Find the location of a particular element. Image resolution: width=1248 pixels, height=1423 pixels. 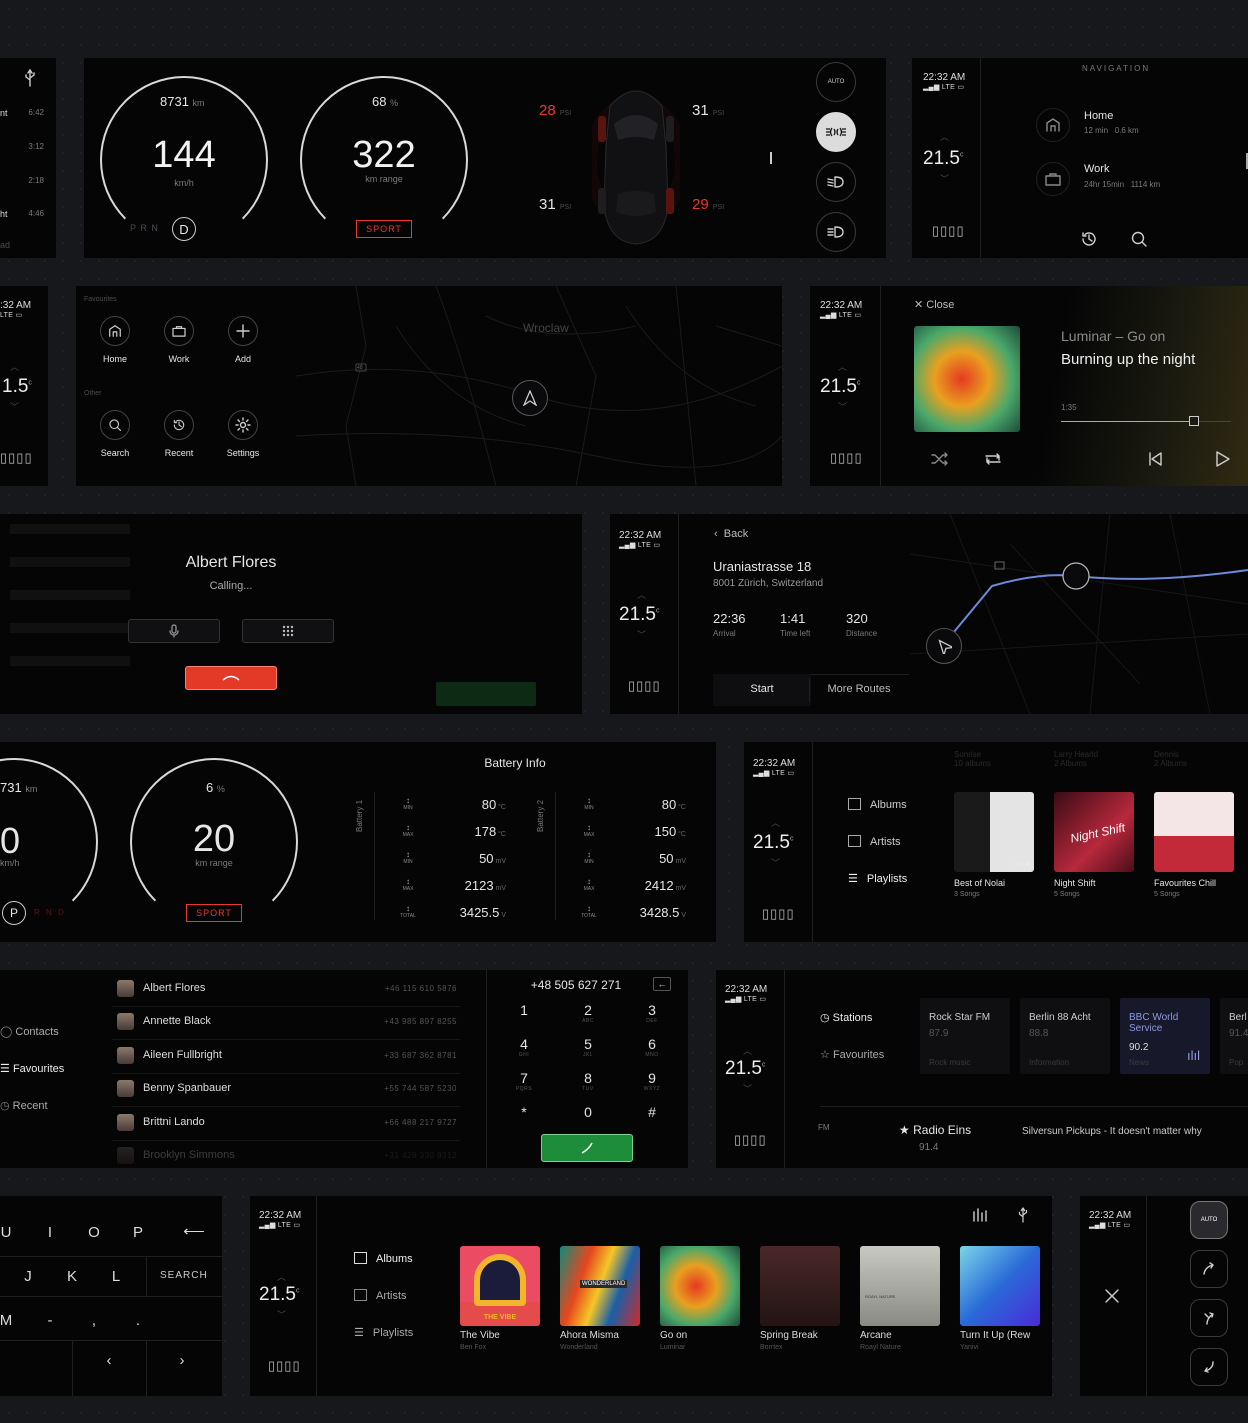

nav-home-label: Home is located at coordinates (1098, 116).